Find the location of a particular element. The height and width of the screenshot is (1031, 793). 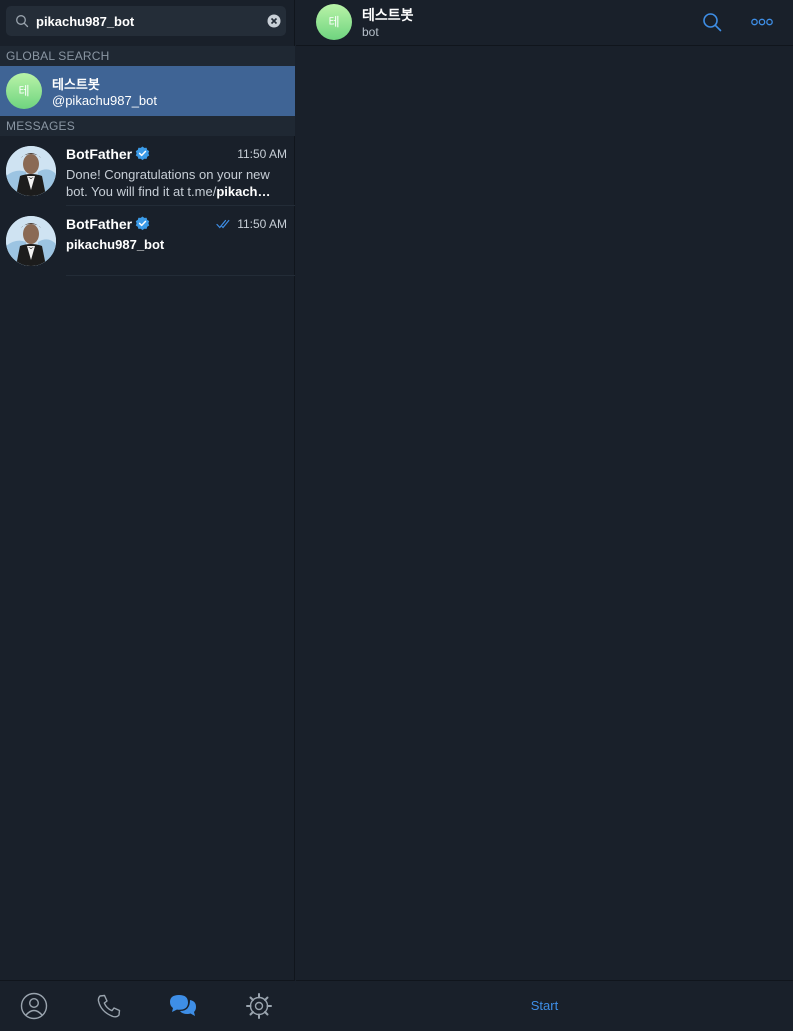

chats-icon is located at coordinates (183, 1006).